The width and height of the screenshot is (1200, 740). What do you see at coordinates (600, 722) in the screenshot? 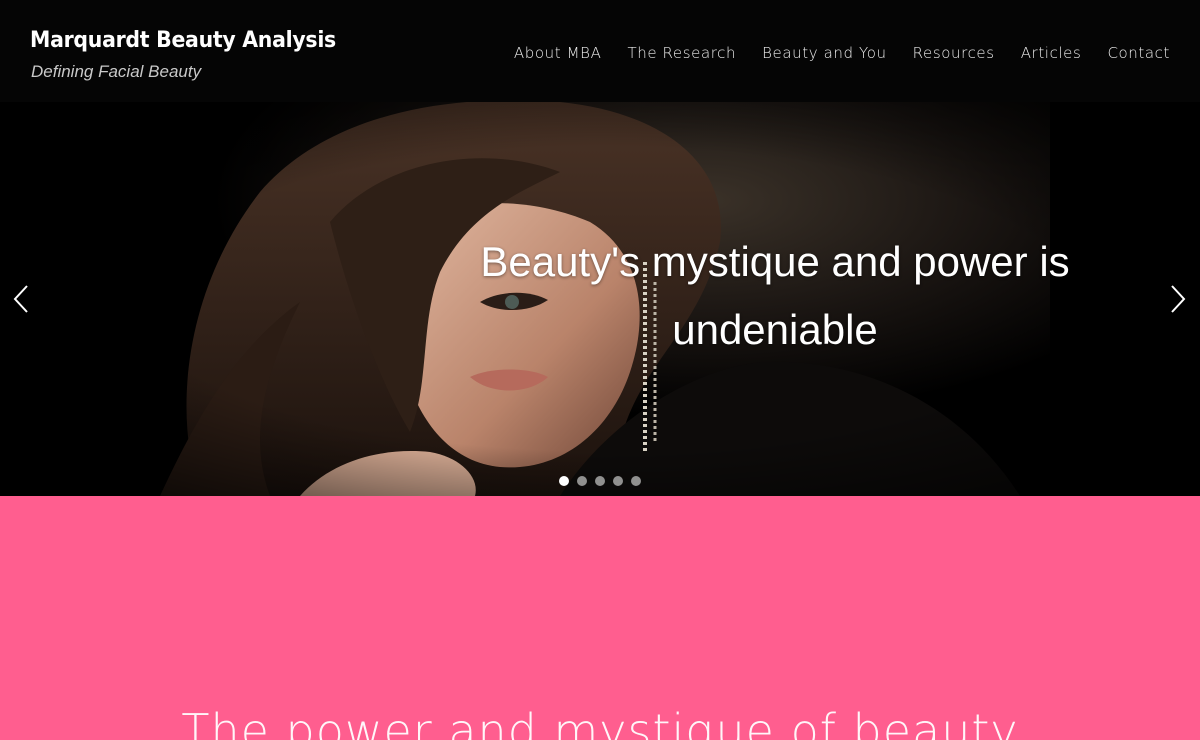
I see `section-heading: The power and mystique of beauty` at bounding box center [600, 722].